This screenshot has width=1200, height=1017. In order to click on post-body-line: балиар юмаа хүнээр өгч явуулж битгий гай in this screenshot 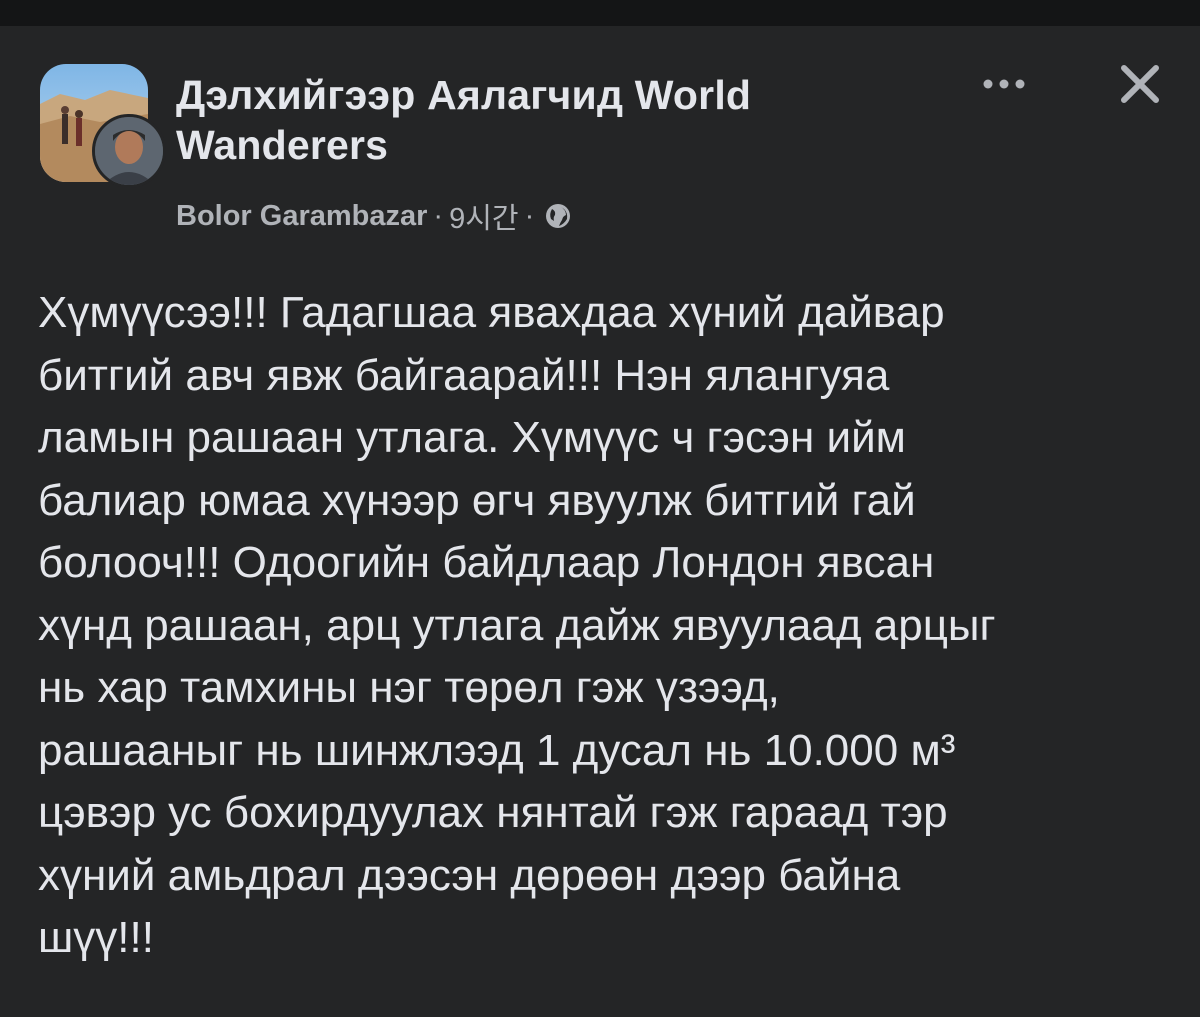, I will do `click(477, 500)`.